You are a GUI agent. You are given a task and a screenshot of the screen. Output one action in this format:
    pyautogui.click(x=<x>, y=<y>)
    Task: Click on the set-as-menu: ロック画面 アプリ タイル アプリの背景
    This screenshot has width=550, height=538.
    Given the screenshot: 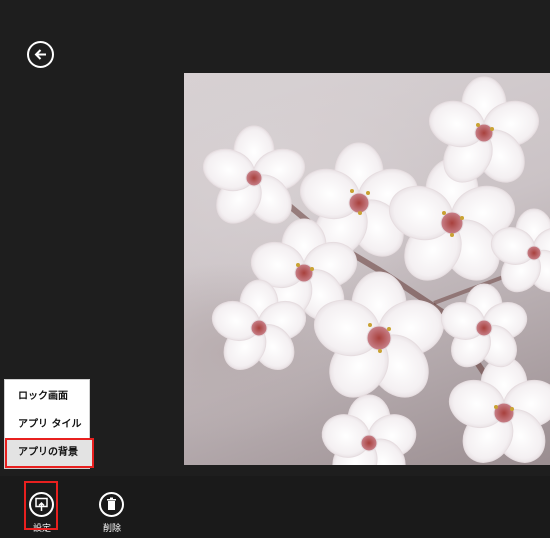 What is the action you would take?
    pyautogui.click(x=49, y=424)
    